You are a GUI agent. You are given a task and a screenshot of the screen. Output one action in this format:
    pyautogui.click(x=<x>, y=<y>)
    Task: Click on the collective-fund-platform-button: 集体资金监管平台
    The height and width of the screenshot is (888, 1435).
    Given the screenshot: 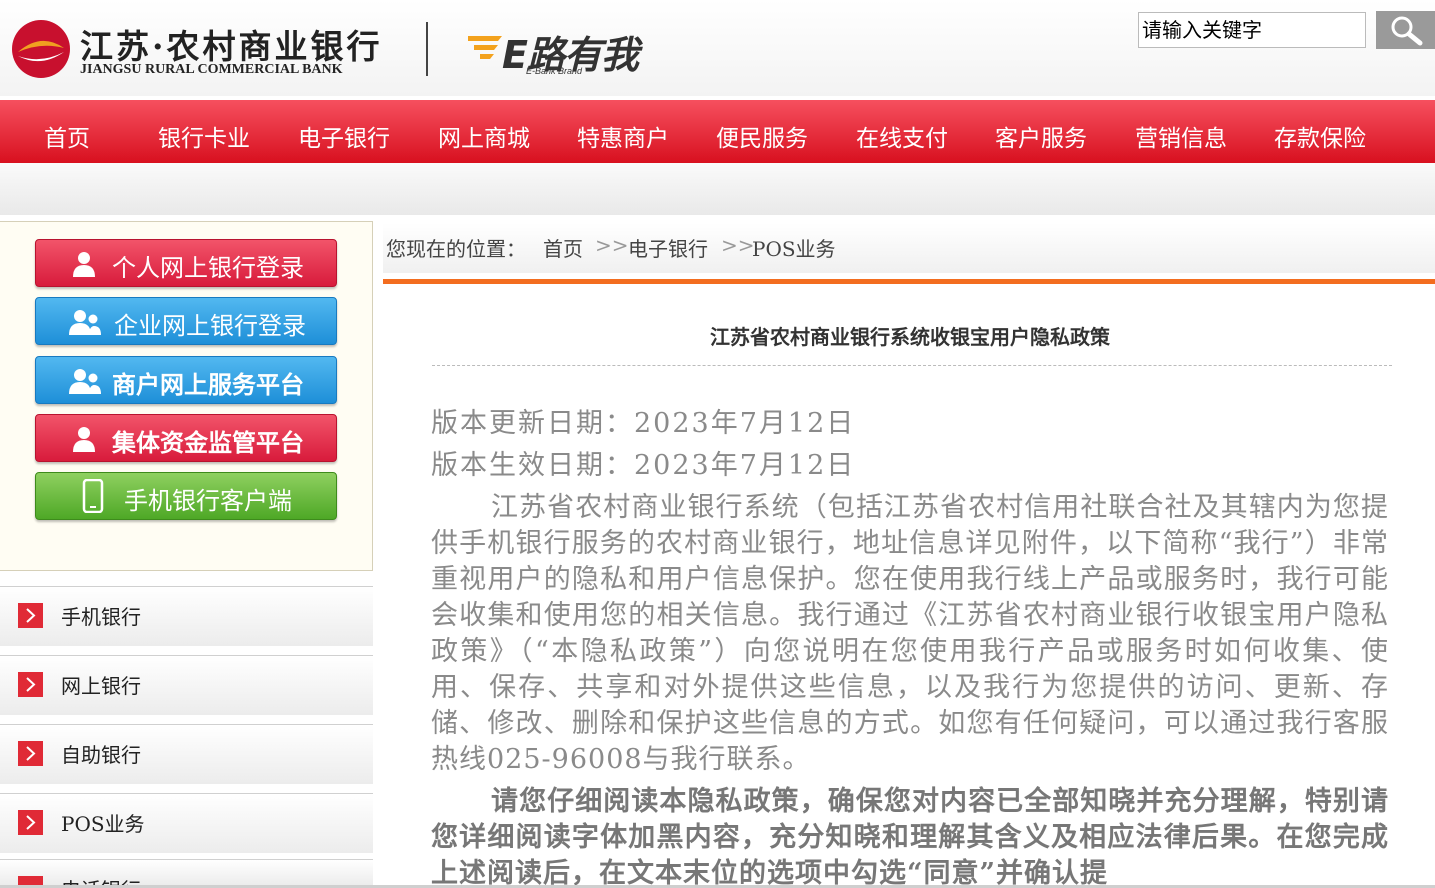 What is the action you would take?
    pyautogui.click(x=186, y=438)
    